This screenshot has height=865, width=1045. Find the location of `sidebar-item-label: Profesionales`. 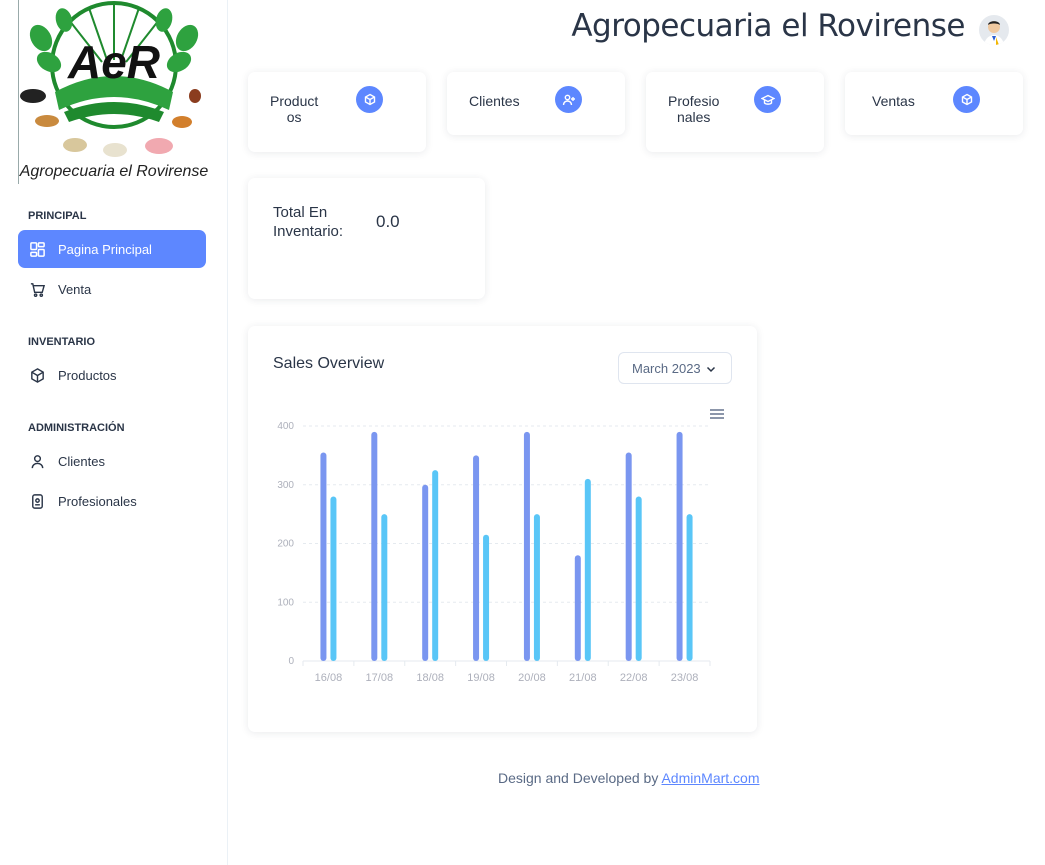

sidebar-item-label: Profesionales is located at coordinates (97, 501).